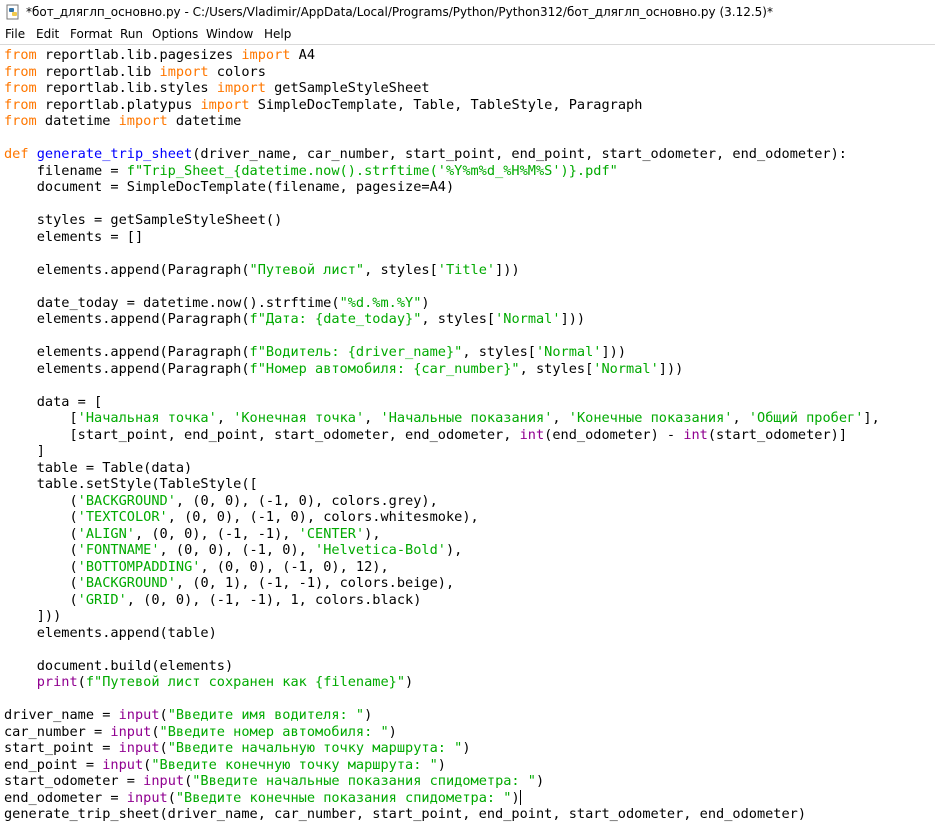  What do you see at coordinates (384, 368) in the screenshot?
I see `code-token: f"Номер автомобиля: {car_number}"` at bounding box center [384, 368].